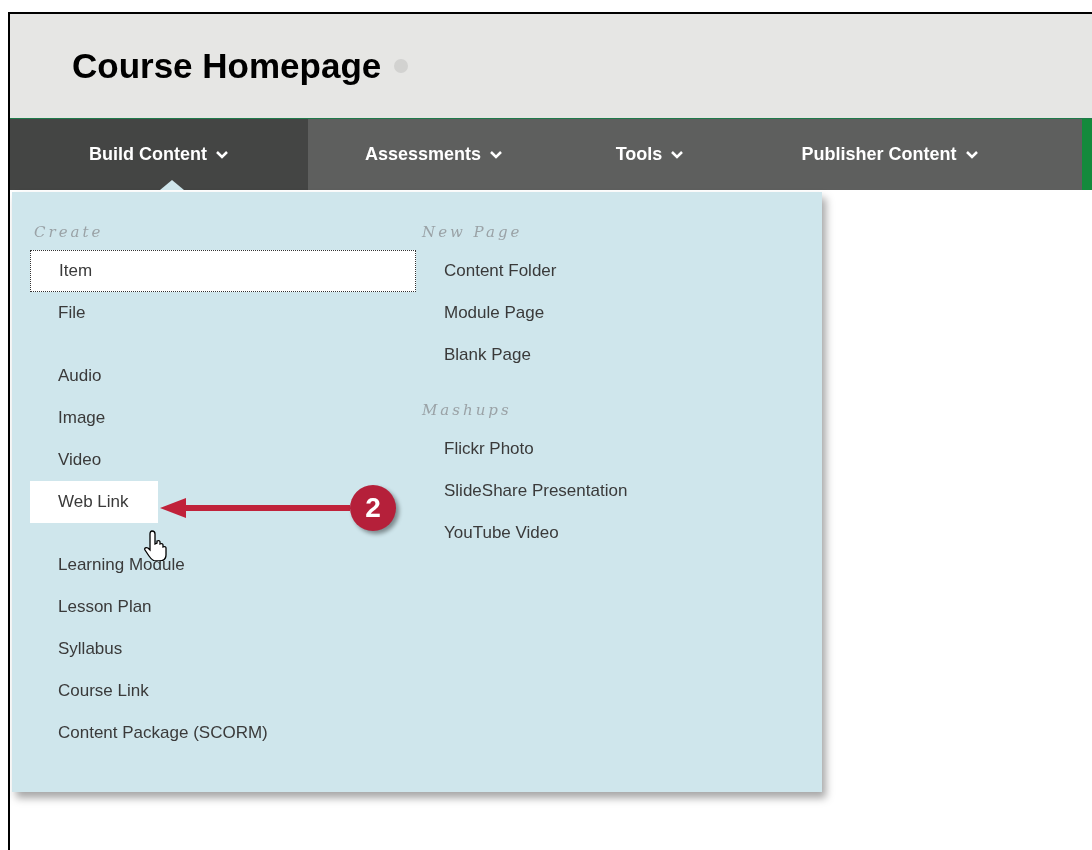 This screenshot has height=850, width=1092. I want to click on menu-item: Module Page, so click(609, 313).